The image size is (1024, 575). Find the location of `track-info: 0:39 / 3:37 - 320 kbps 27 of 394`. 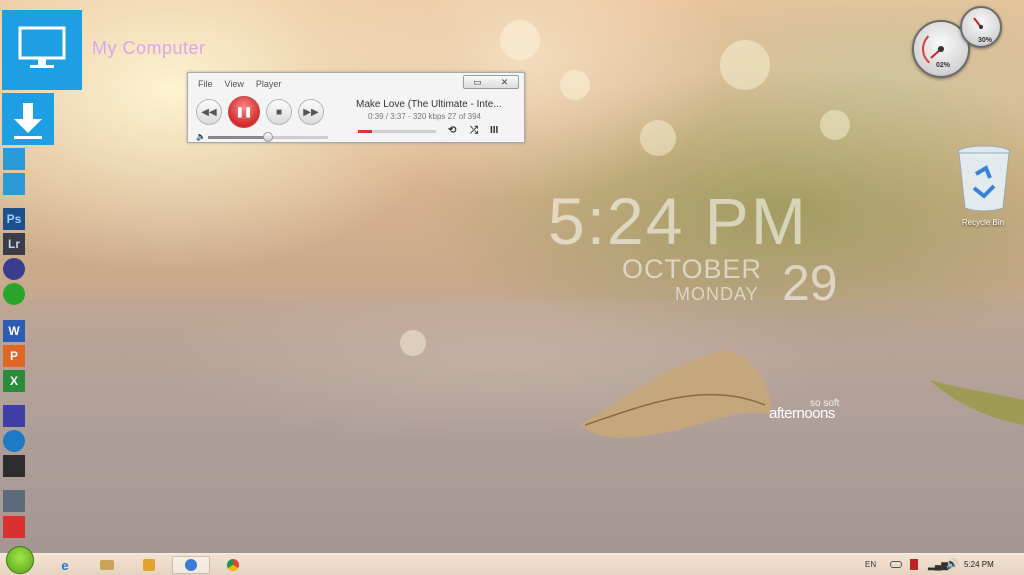

track-info: 0:39 / 3:37 - 320 kbps 27 of 394 is located at coordinates (424, 116).